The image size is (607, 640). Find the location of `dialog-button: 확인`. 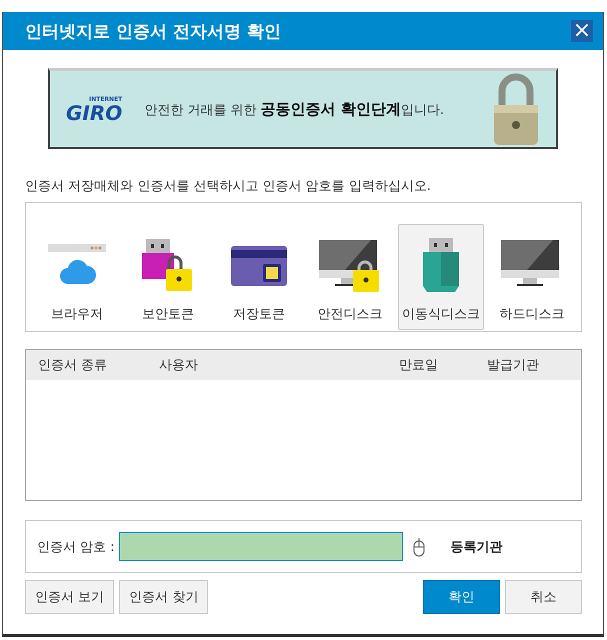

dialog-button: 확인 is located at coordinates (461, 597).